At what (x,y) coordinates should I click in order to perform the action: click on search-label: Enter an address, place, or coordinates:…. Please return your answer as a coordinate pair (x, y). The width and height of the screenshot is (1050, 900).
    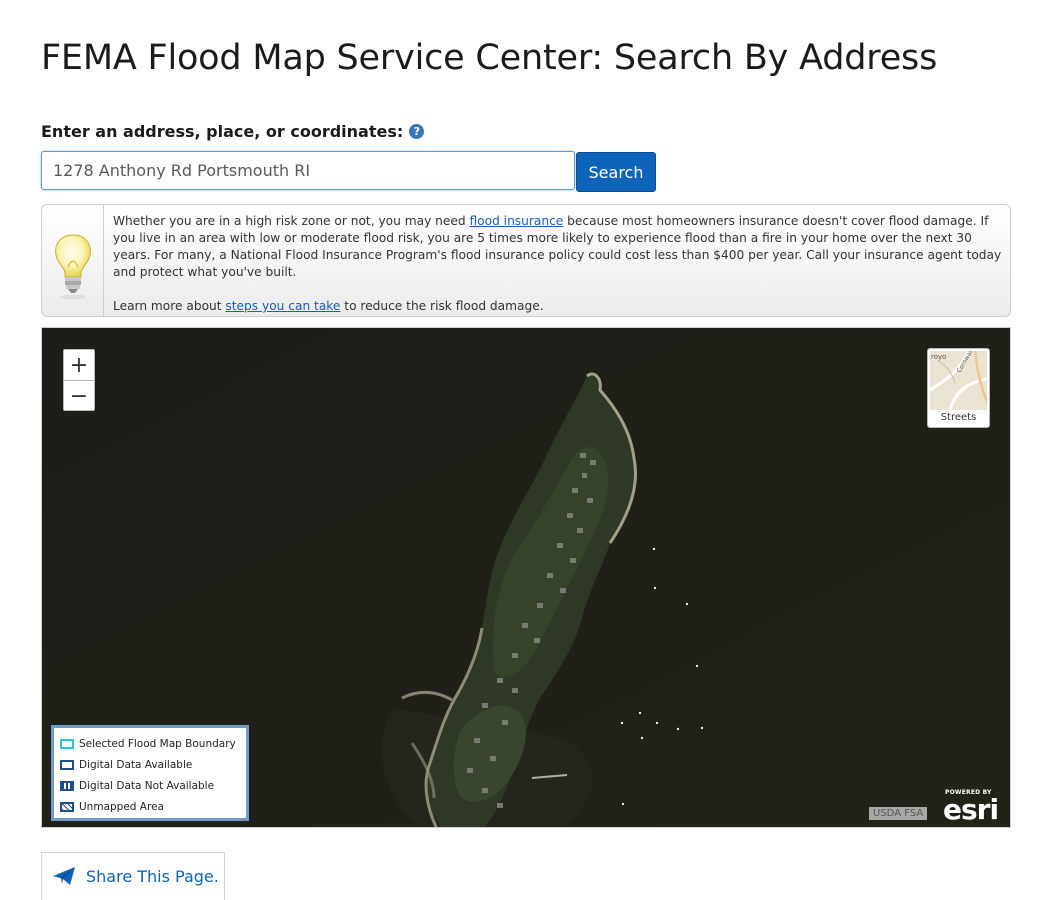
    Looking at the image, I should click on (233, 131).